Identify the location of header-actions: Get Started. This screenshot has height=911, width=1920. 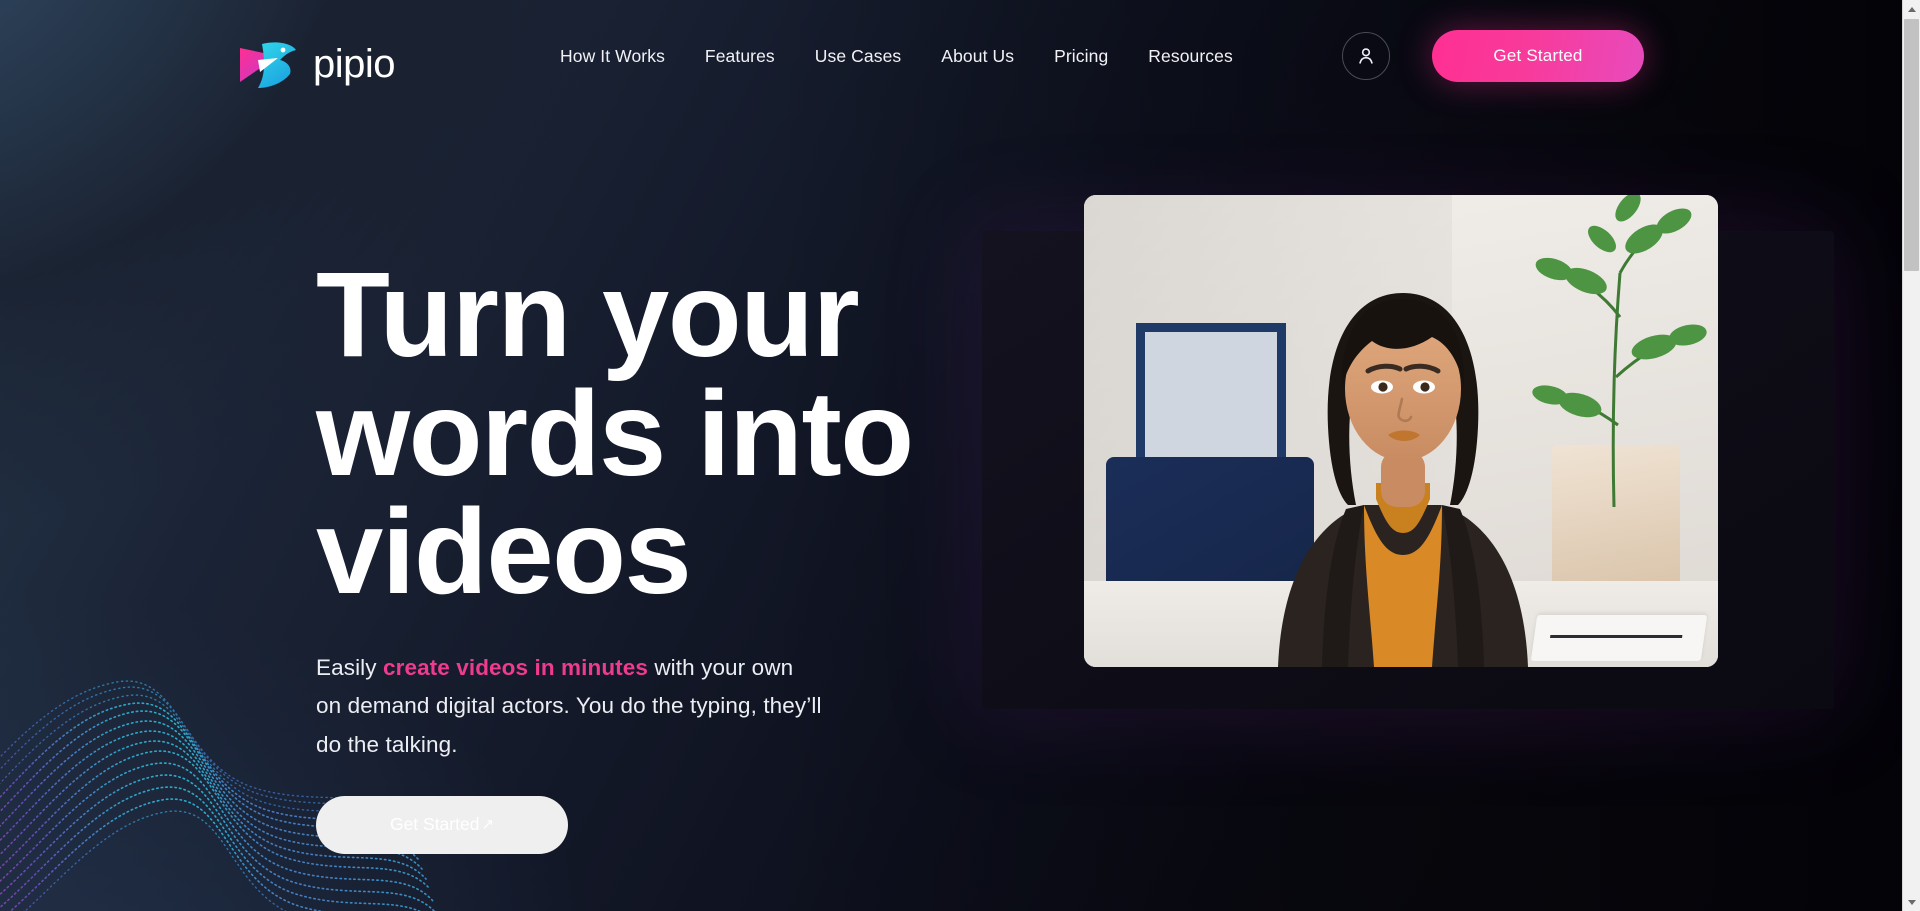
(1493, 56).